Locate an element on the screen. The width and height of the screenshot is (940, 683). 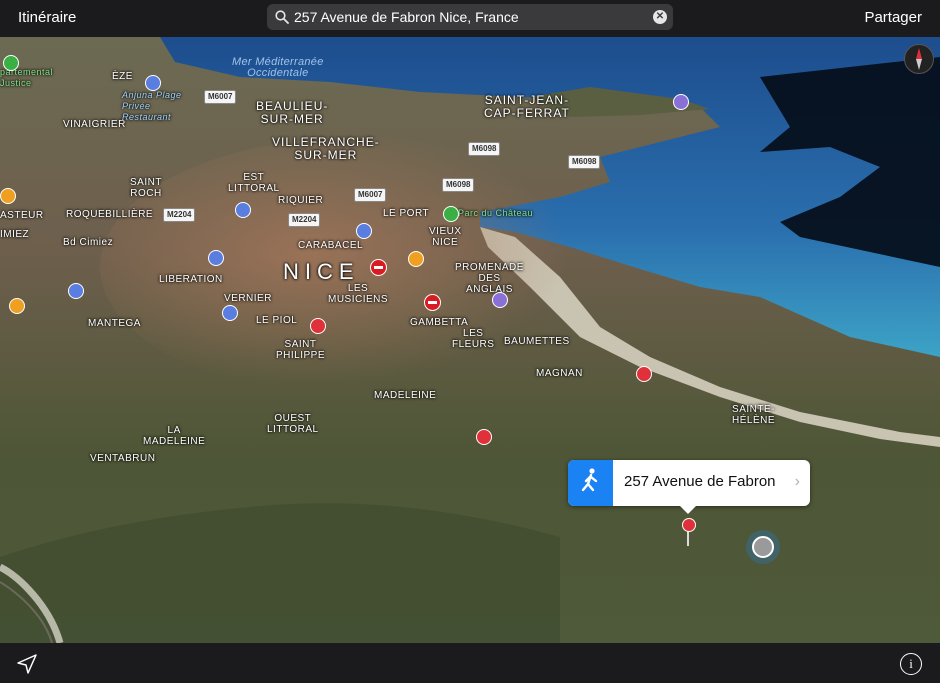
top-bar: Itinéraire ✕ Partager is located at coordinates (470, 18).